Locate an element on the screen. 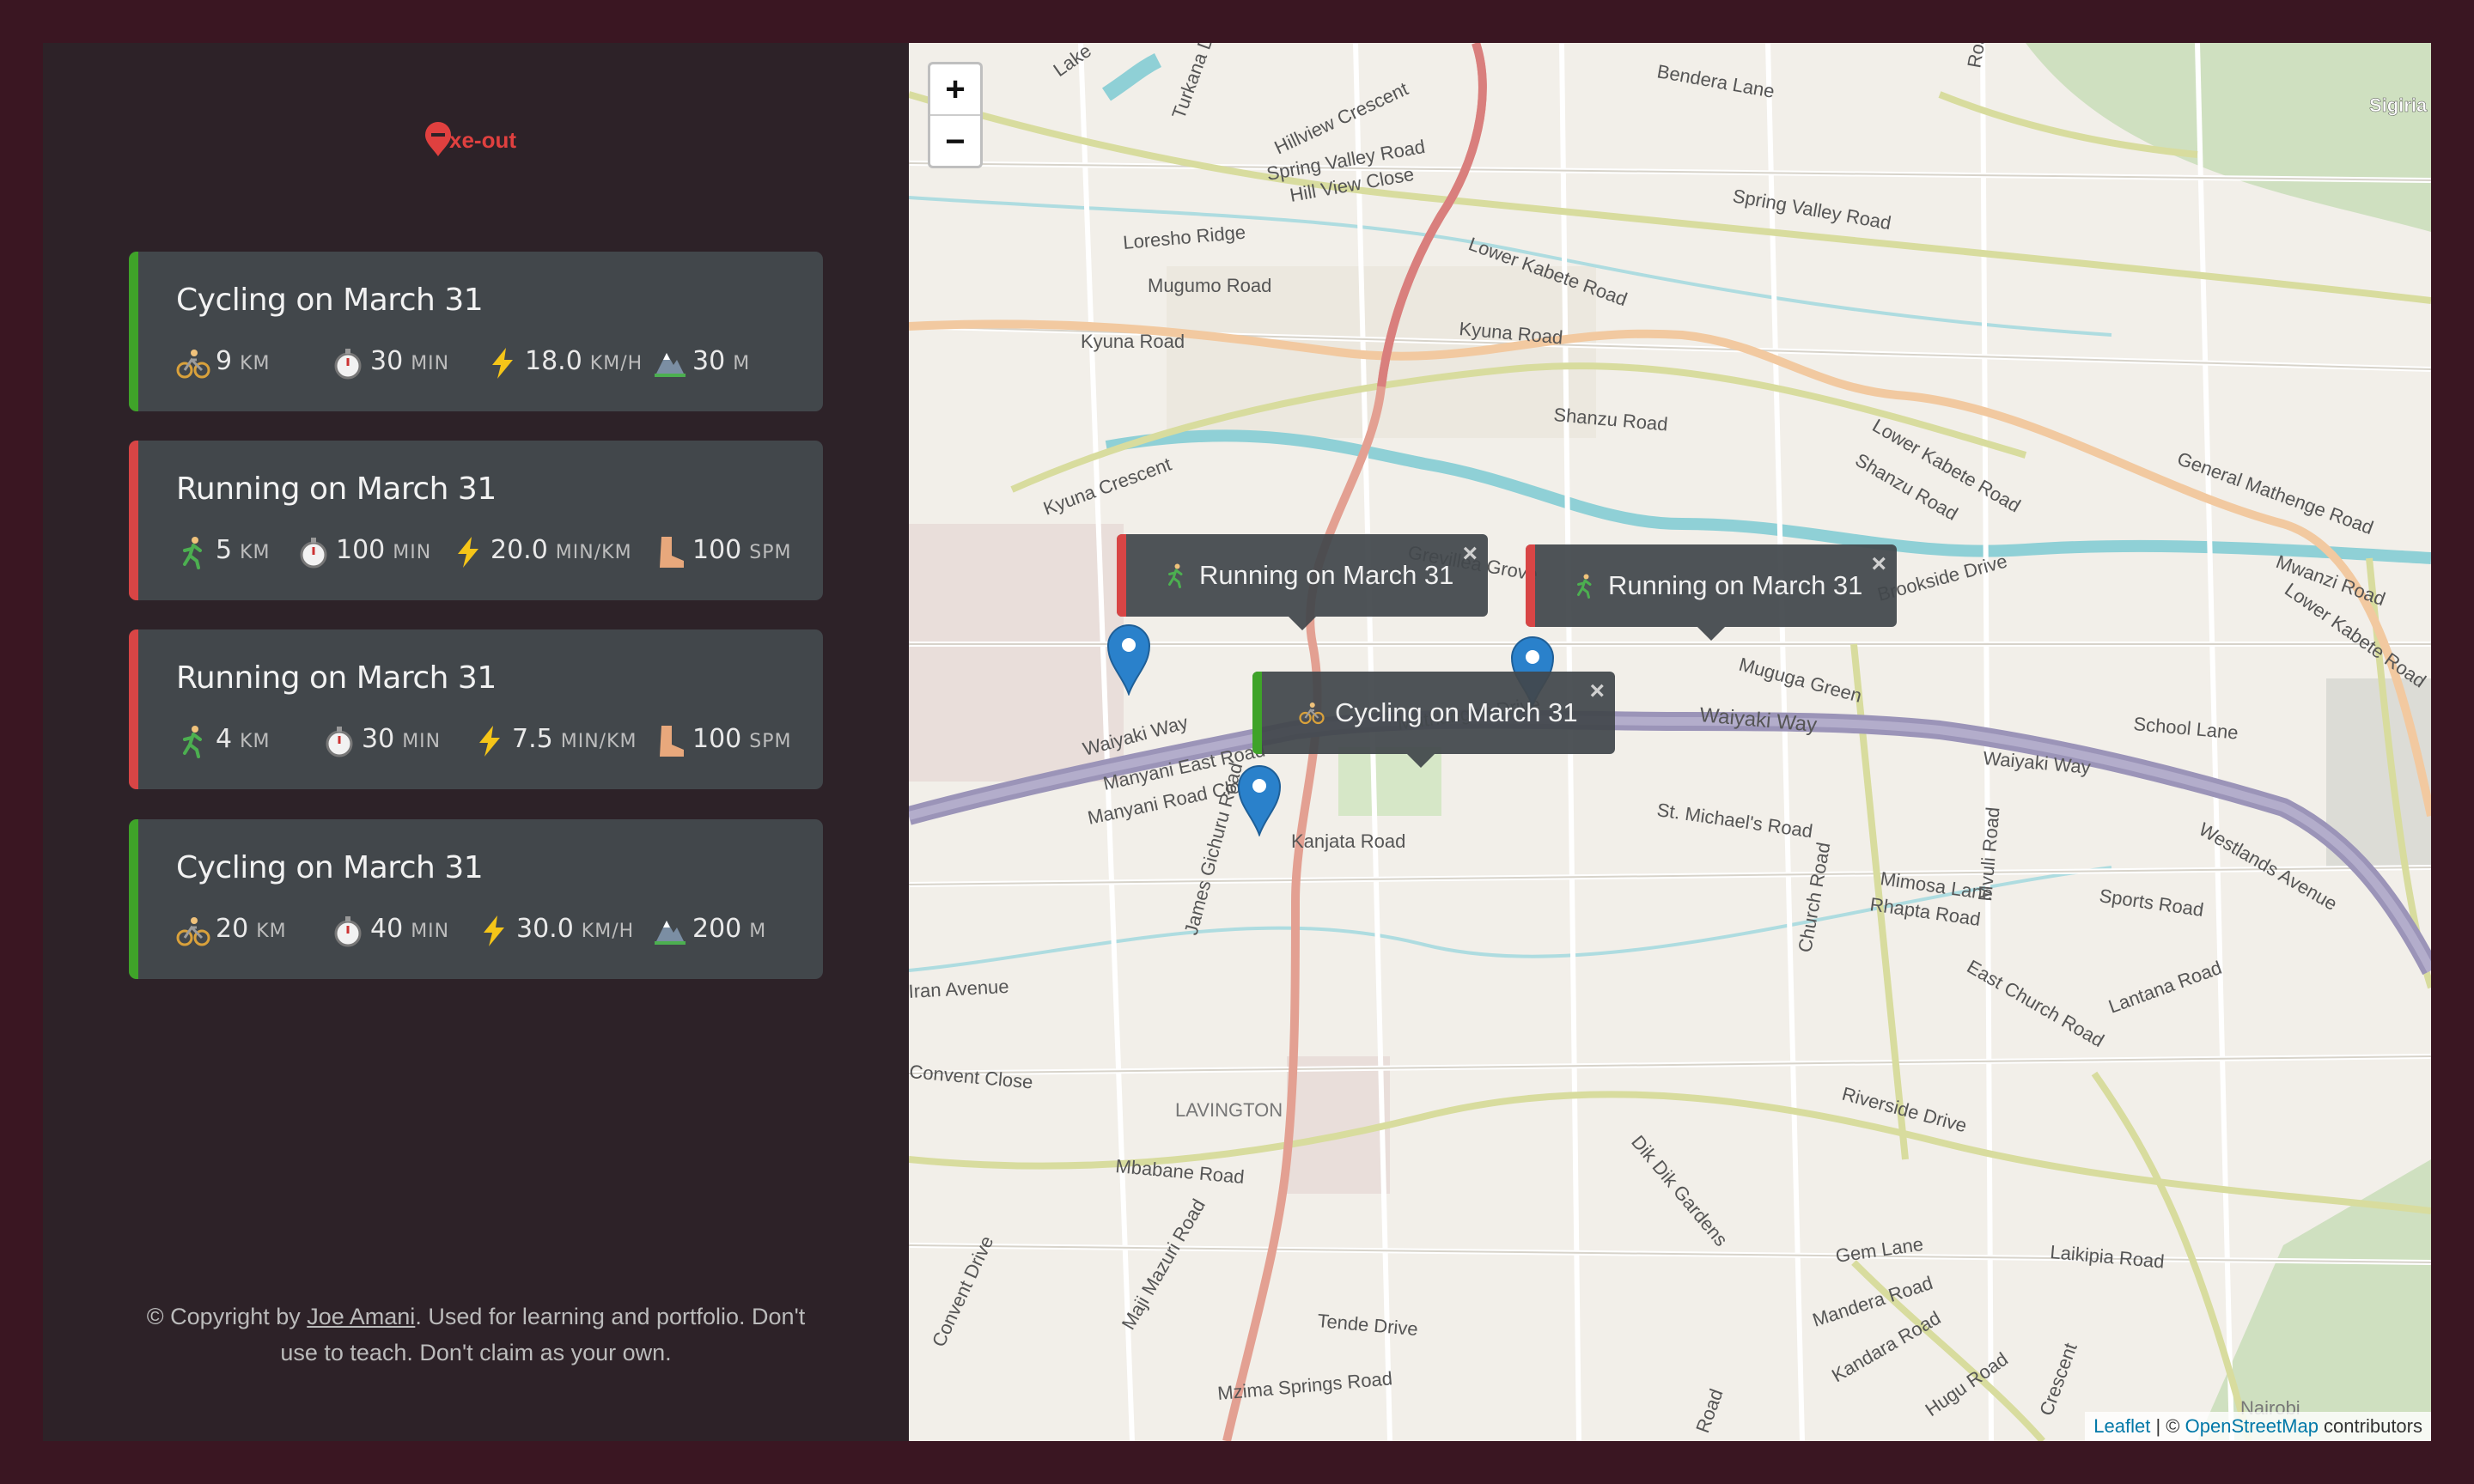  stat-duration: 40 MIN is located at coordinates (390, 931).